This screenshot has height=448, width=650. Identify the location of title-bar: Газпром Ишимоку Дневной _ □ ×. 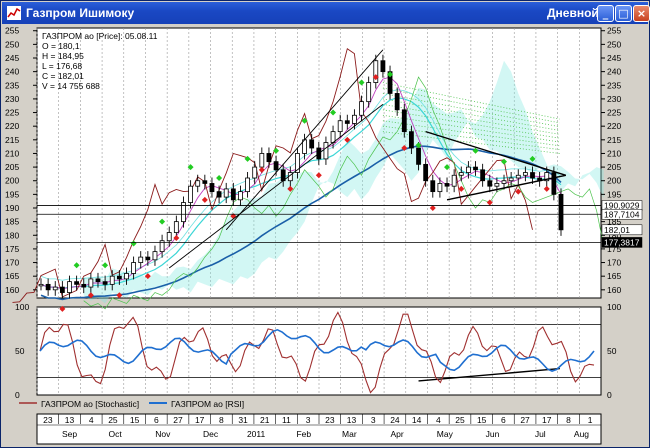
(326, 13).